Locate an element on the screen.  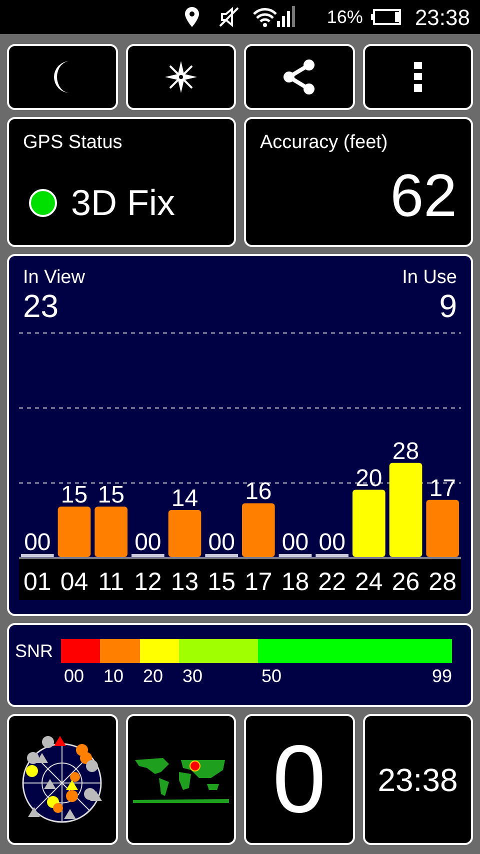
satellite-id-label: 26 is located at coordinates (406, 582).